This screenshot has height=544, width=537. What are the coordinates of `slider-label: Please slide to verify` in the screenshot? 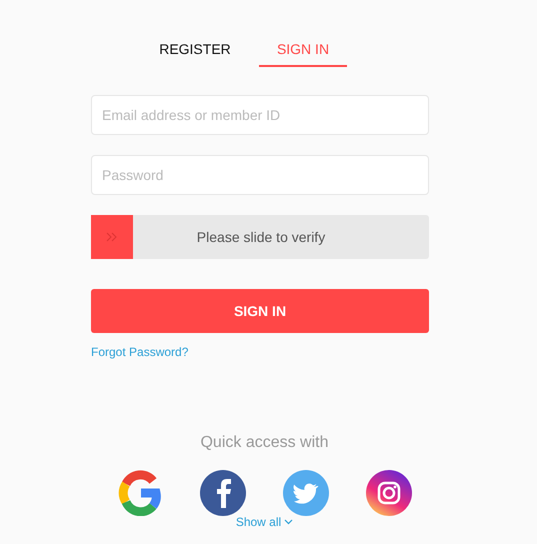 It's located at (261, 237).